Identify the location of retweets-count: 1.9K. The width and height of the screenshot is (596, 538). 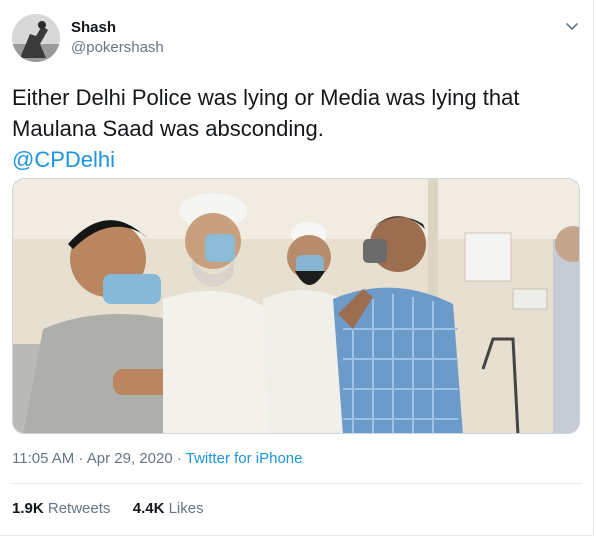
(28, 508).